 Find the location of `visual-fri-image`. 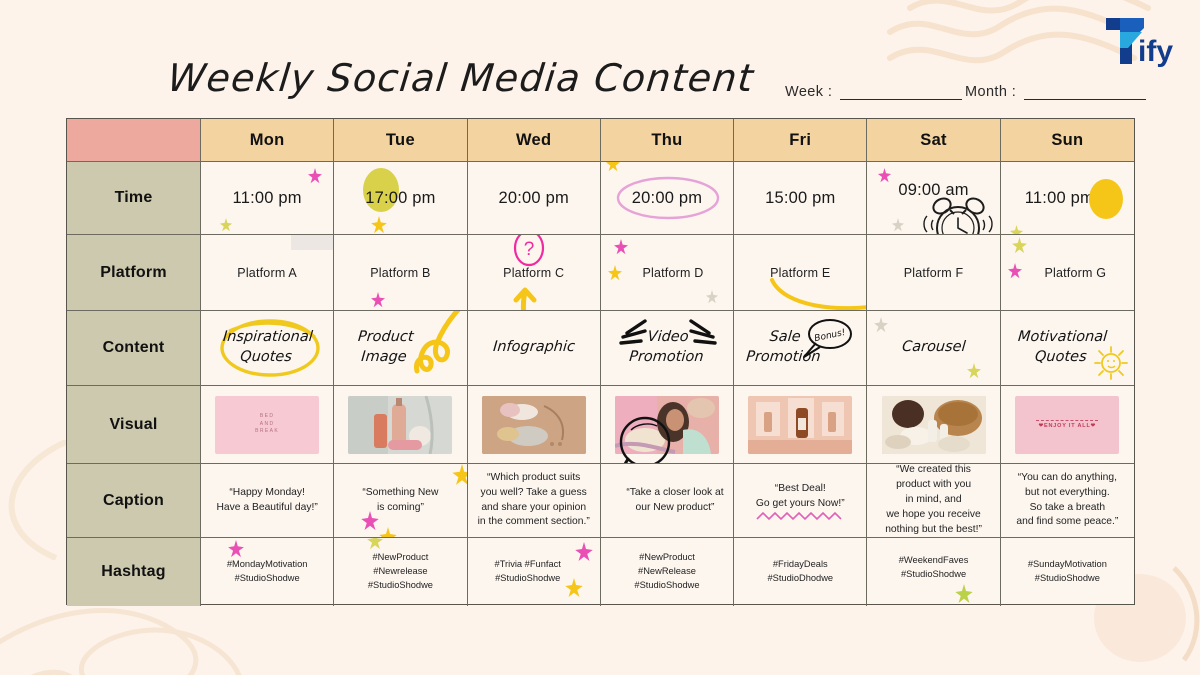

visual-fri-image is located at coordinates (800, 424).